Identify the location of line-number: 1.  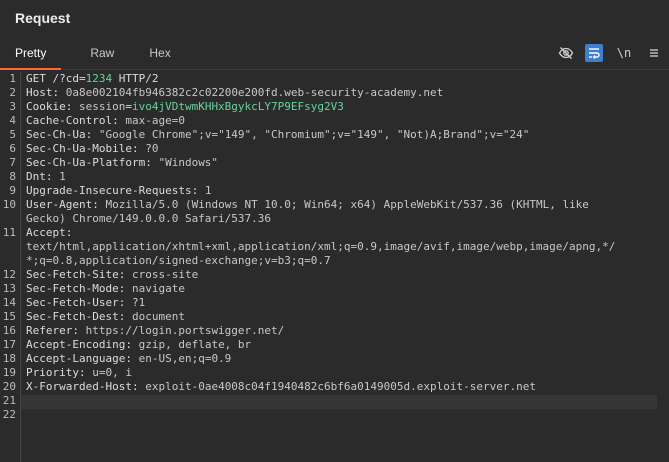
(12, 78).